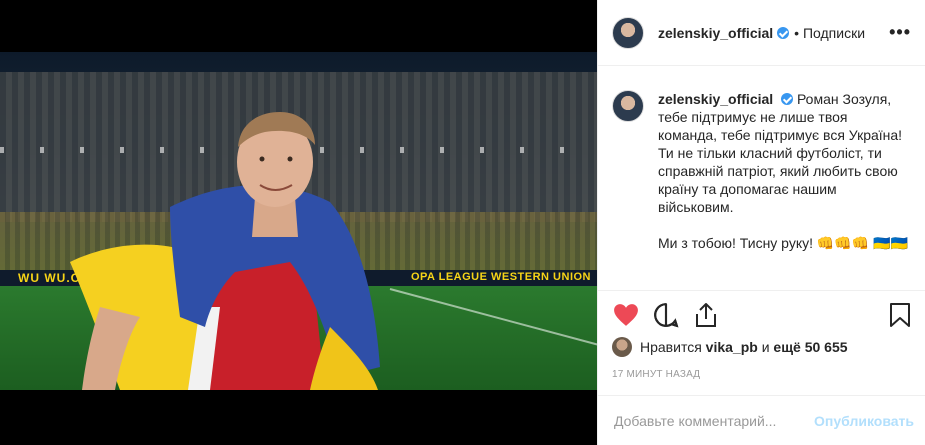 Image resolution: width=925 pixels, height=445 pixels. What do you see at coordinates (666, 315) in the screenshot?
I see `comment-icon` at bounding box center [666, 315].